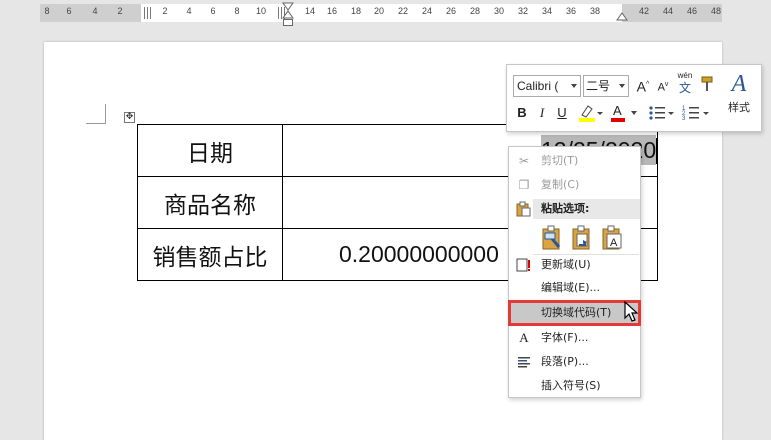 This screenshot has height=440, width=771. Describe the element at coordinates (656, 151) in the screenshot. I see `text-caret` at that location.